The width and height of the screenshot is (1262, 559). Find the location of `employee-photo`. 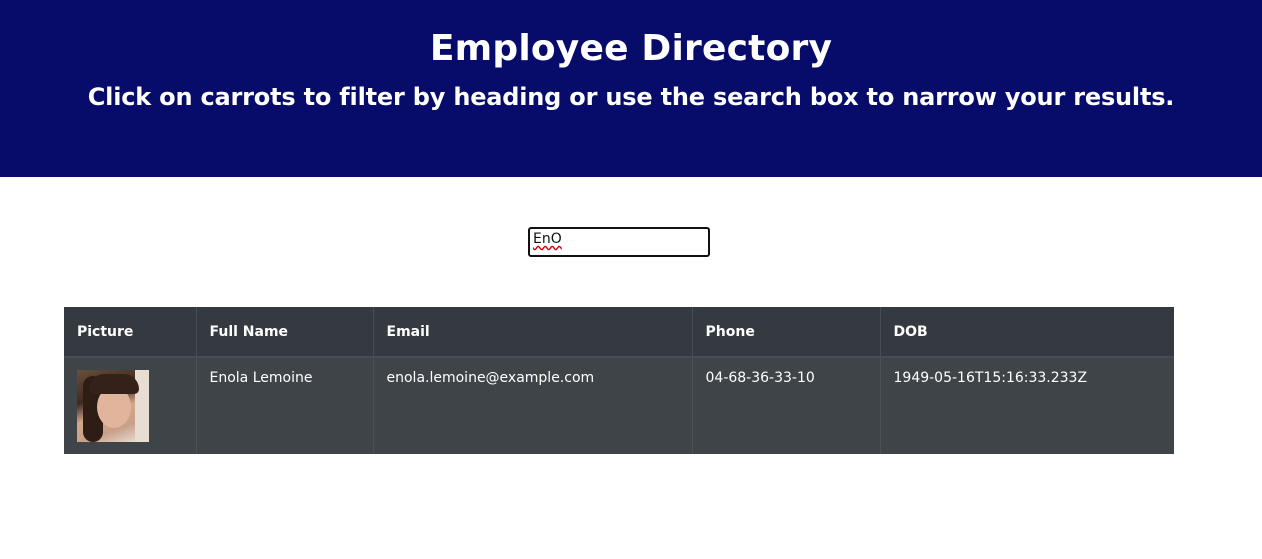

employee-photo is located at coordinates (113, 406).